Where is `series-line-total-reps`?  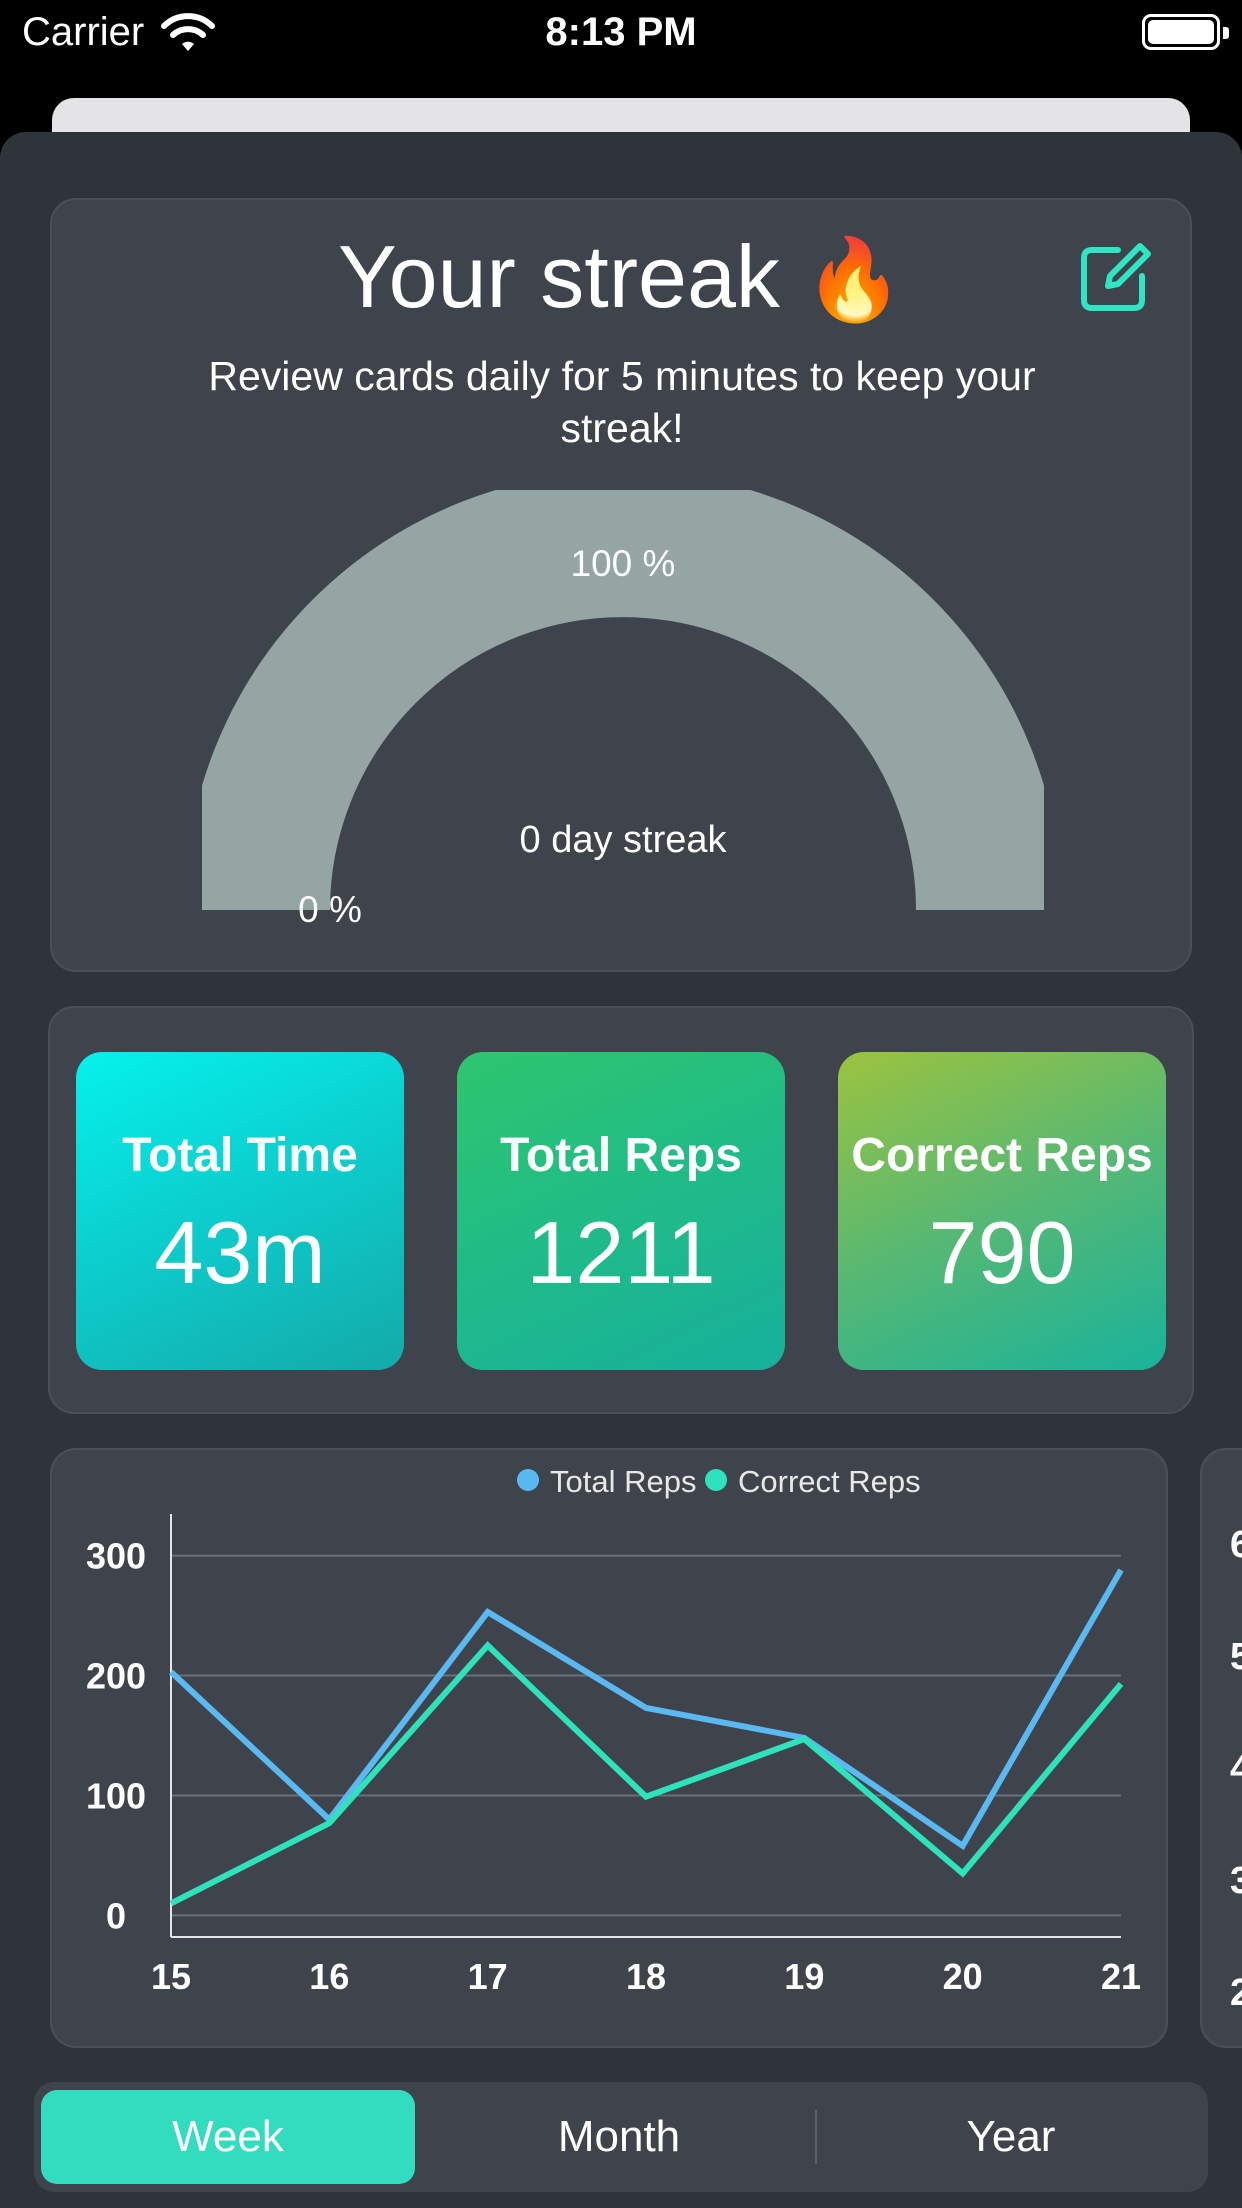 series-line-total-reps is located at coordinates (646, 1709).